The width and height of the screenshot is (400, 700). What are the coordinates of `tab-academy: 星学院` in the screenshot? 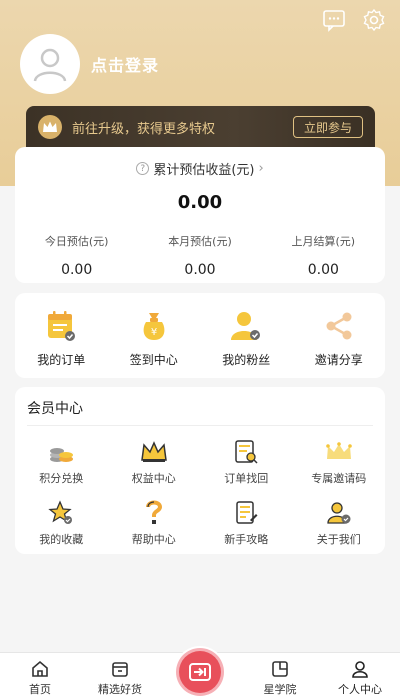 It's located at (280, 676).